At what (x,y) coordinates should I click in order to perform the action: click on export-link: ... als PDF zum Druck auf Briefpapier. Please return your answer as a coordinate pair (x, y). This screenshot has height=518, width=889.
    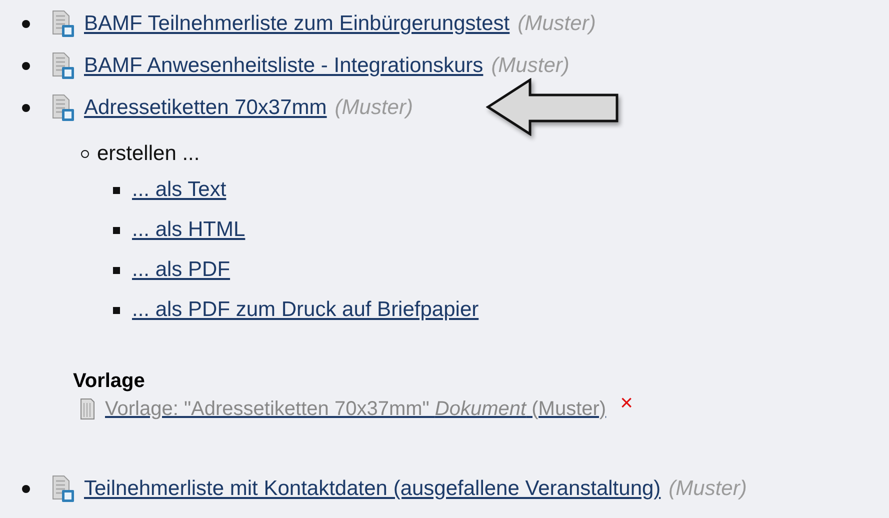
    Looking at the image, I should click on (305, 310).